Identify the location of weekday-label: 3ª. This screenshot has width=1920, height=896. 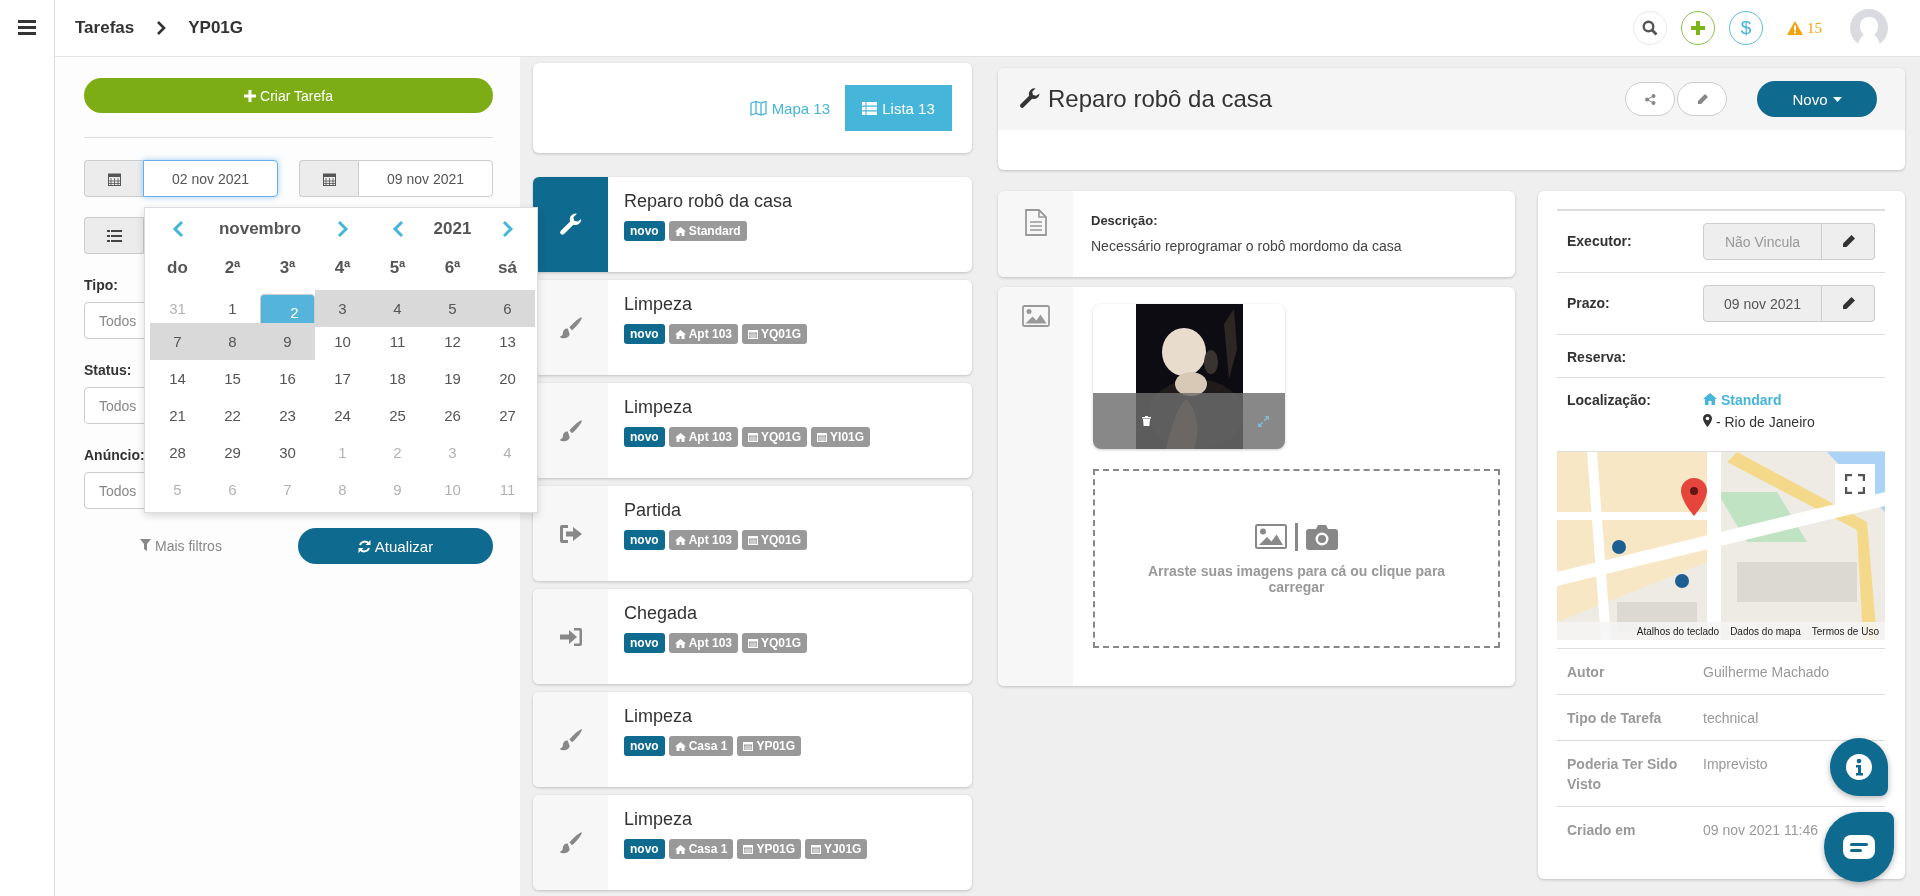
(287, 268).